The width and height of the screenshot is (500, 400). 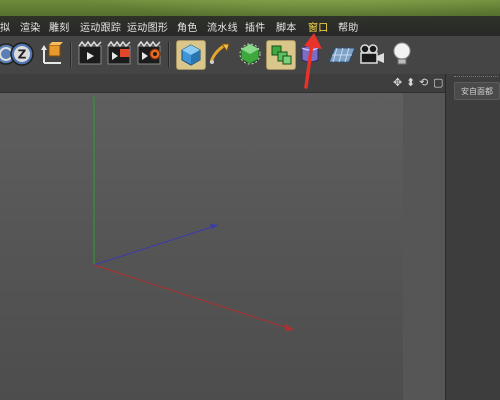 What do you see at coordinates (214, 226) in the screenshot?
I see `z-axis-arrowhead` at bounding box center [214, 226].